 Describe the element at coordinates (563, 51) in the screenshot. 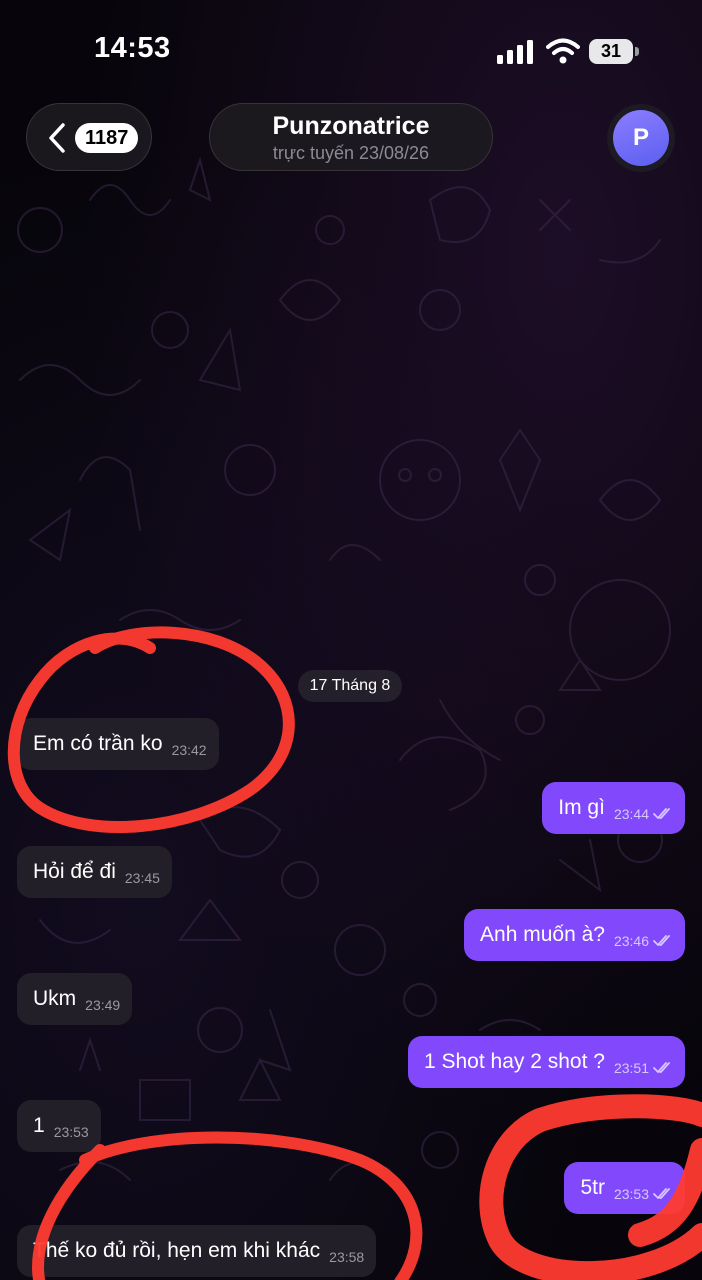

I see `wifi-icon` at that location.